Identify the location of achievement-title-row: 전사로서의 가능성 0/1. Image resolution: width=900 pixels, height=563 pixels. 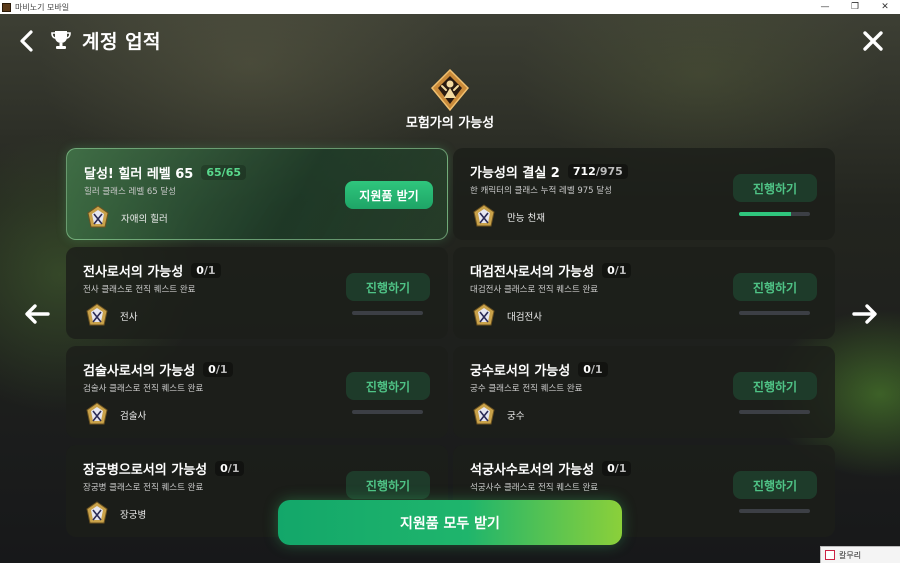
(152, 270).